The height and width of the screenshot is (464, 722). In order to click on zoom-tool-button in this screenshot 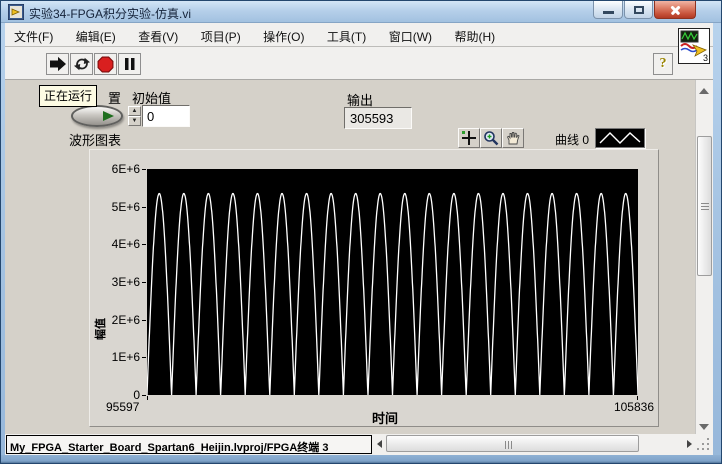, I will do `click(491, 138)`.